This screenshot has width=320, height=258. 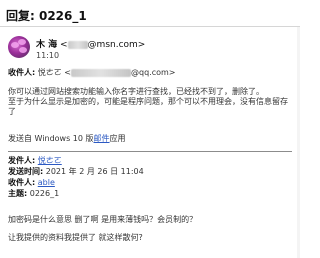 What do you see at coordinates (22, 72) in the screenshot?
I see `recipient-label: 收件人:` at bounding box center [22, 72].